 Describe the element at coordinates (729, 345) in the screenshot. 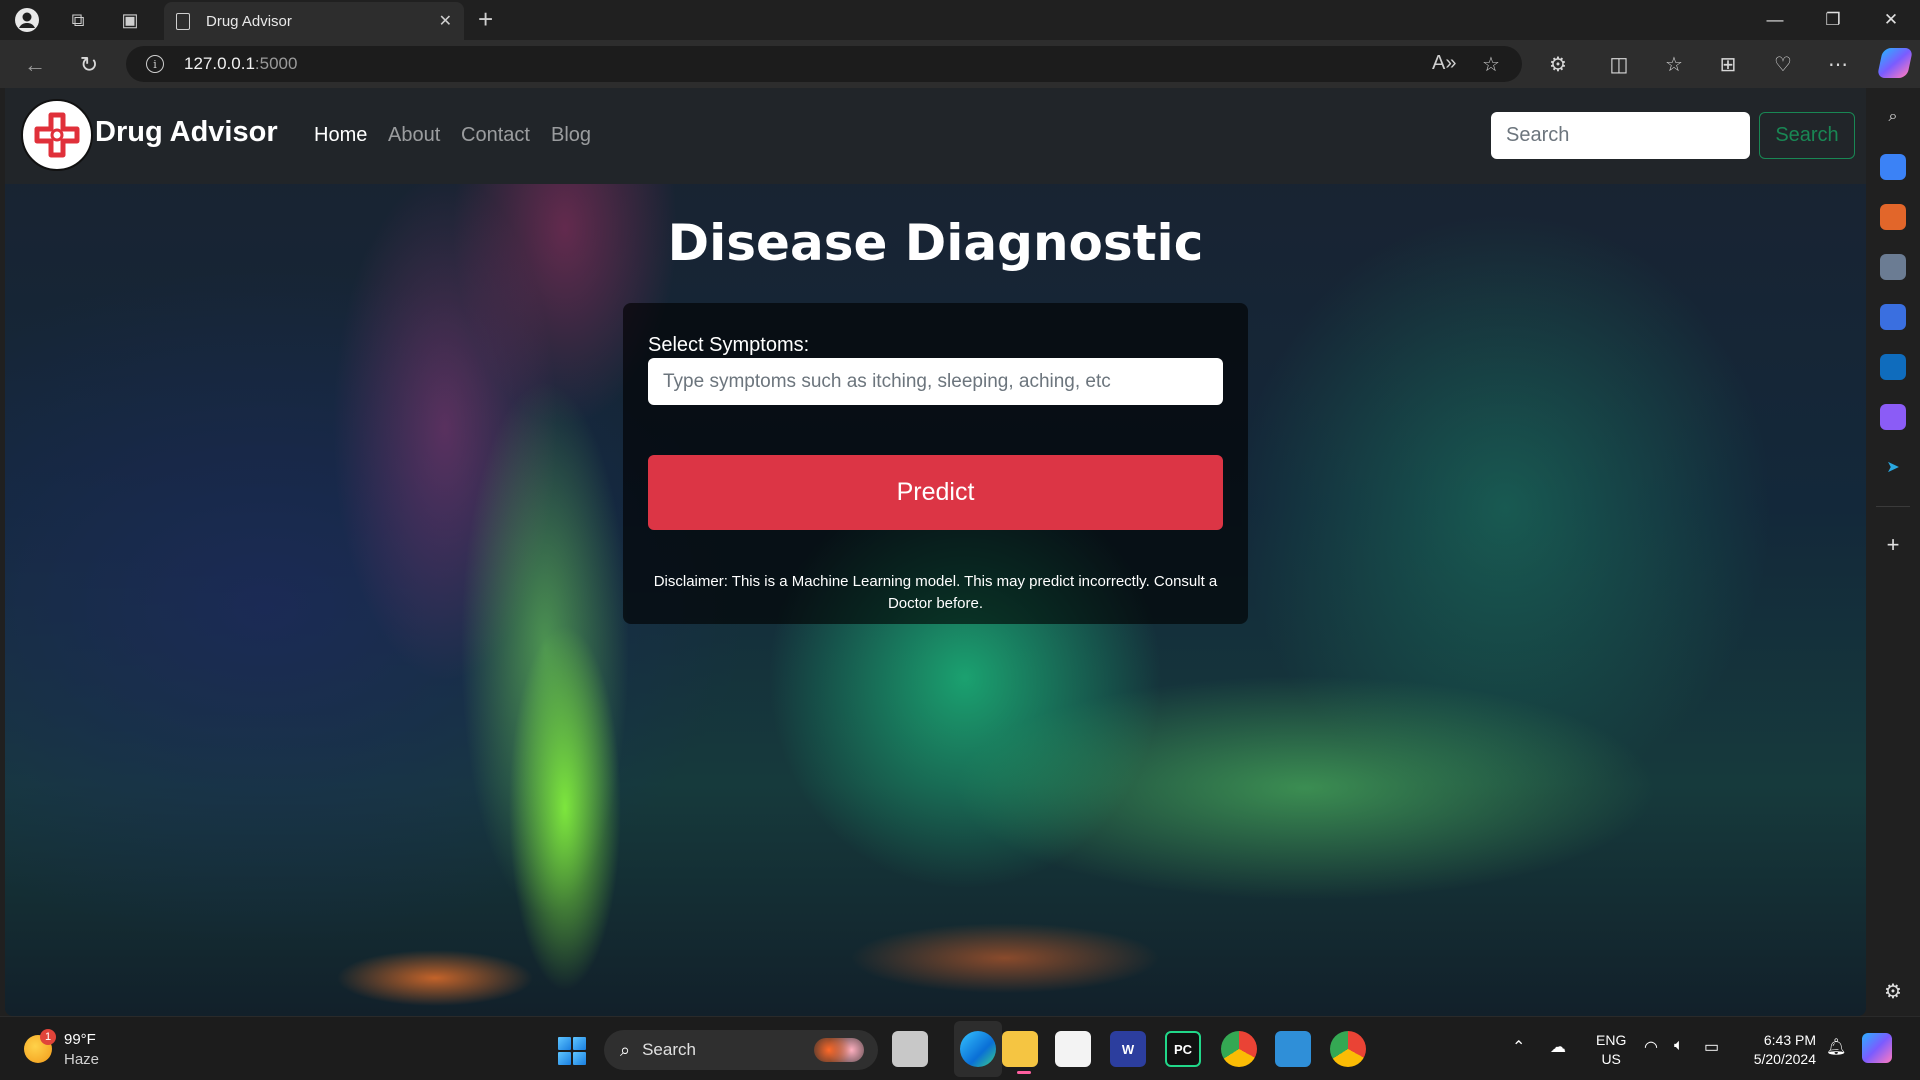

I see `symptoms-label: Select Symptoms:` at that location.